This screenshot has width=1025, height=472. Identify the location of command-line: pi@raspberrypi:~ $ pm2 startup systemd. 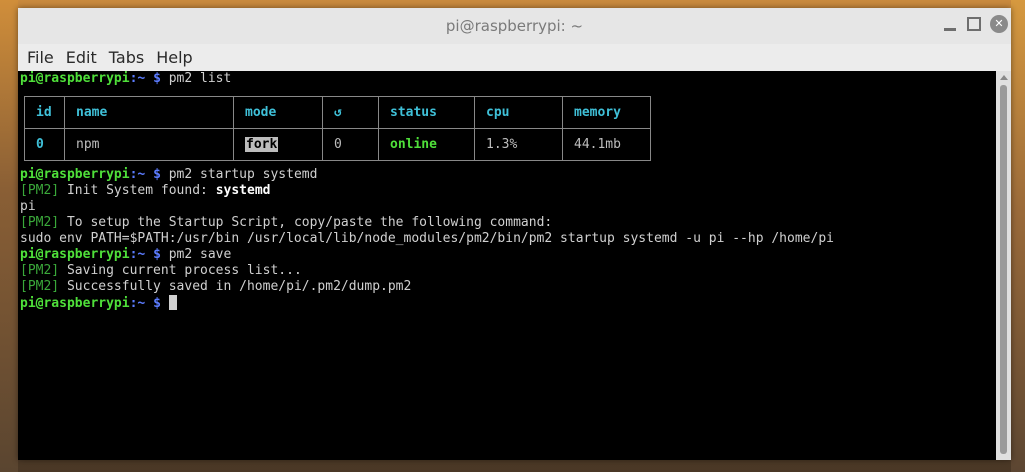
(168, 175).